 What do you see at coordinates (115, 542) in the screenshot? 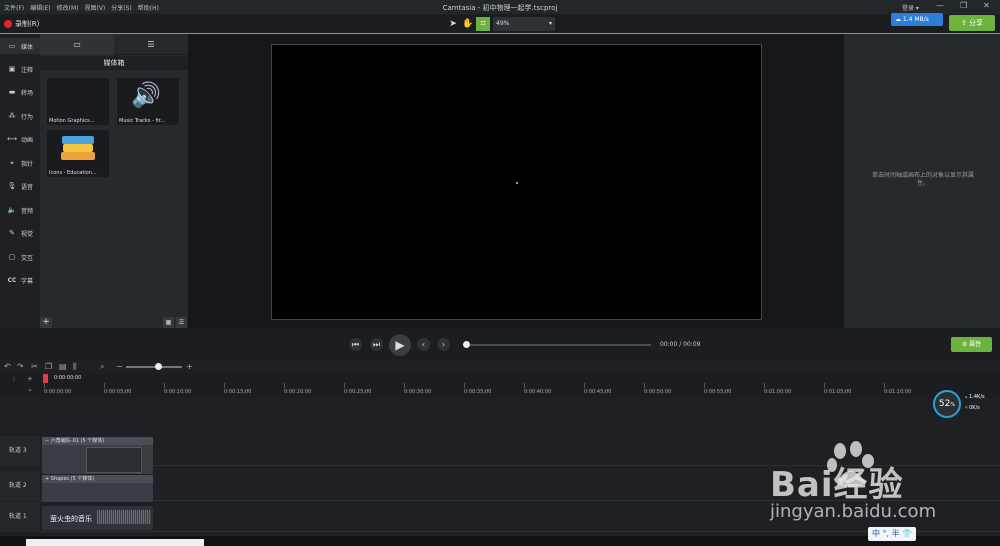
I see `taskbar-item` at bounding box center [115, 542].